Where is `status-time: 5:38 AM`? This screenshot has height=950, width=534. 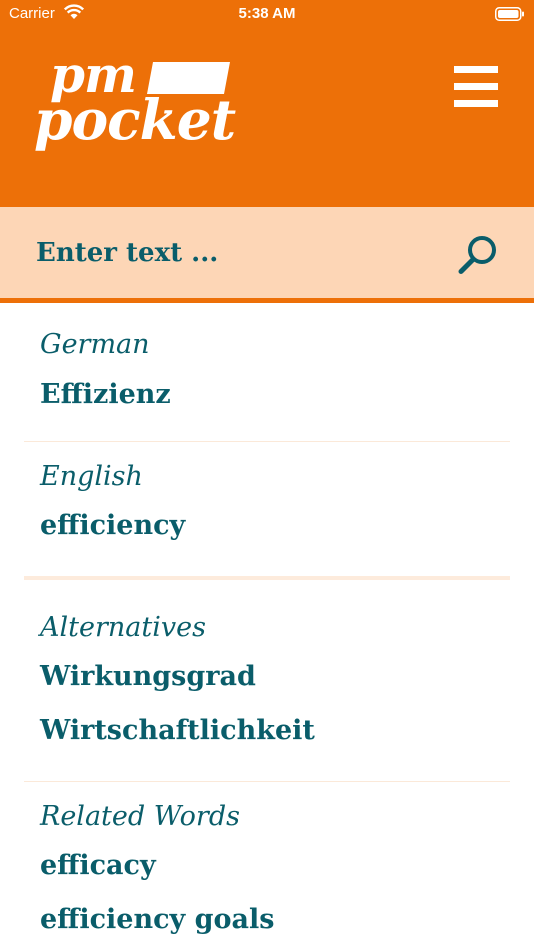
status-time: 5:38 AM is located at coordinates (267, 13).